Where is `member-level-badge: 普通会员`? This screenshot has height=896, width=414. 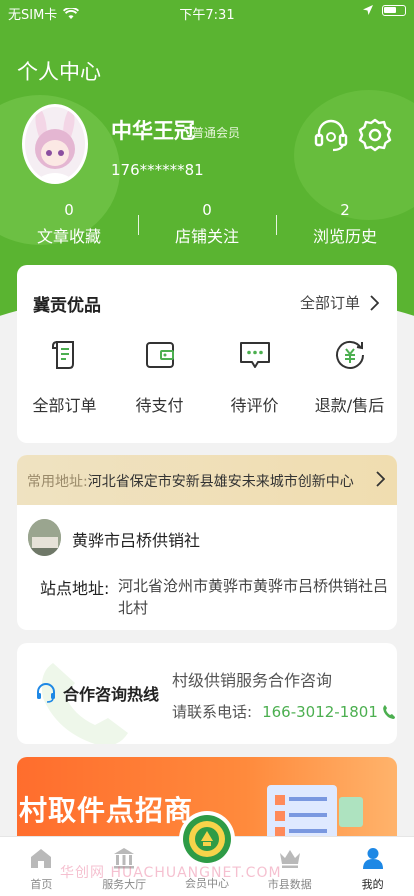 member-level-badge: 普通会员 is located at coordinates (216, 133).